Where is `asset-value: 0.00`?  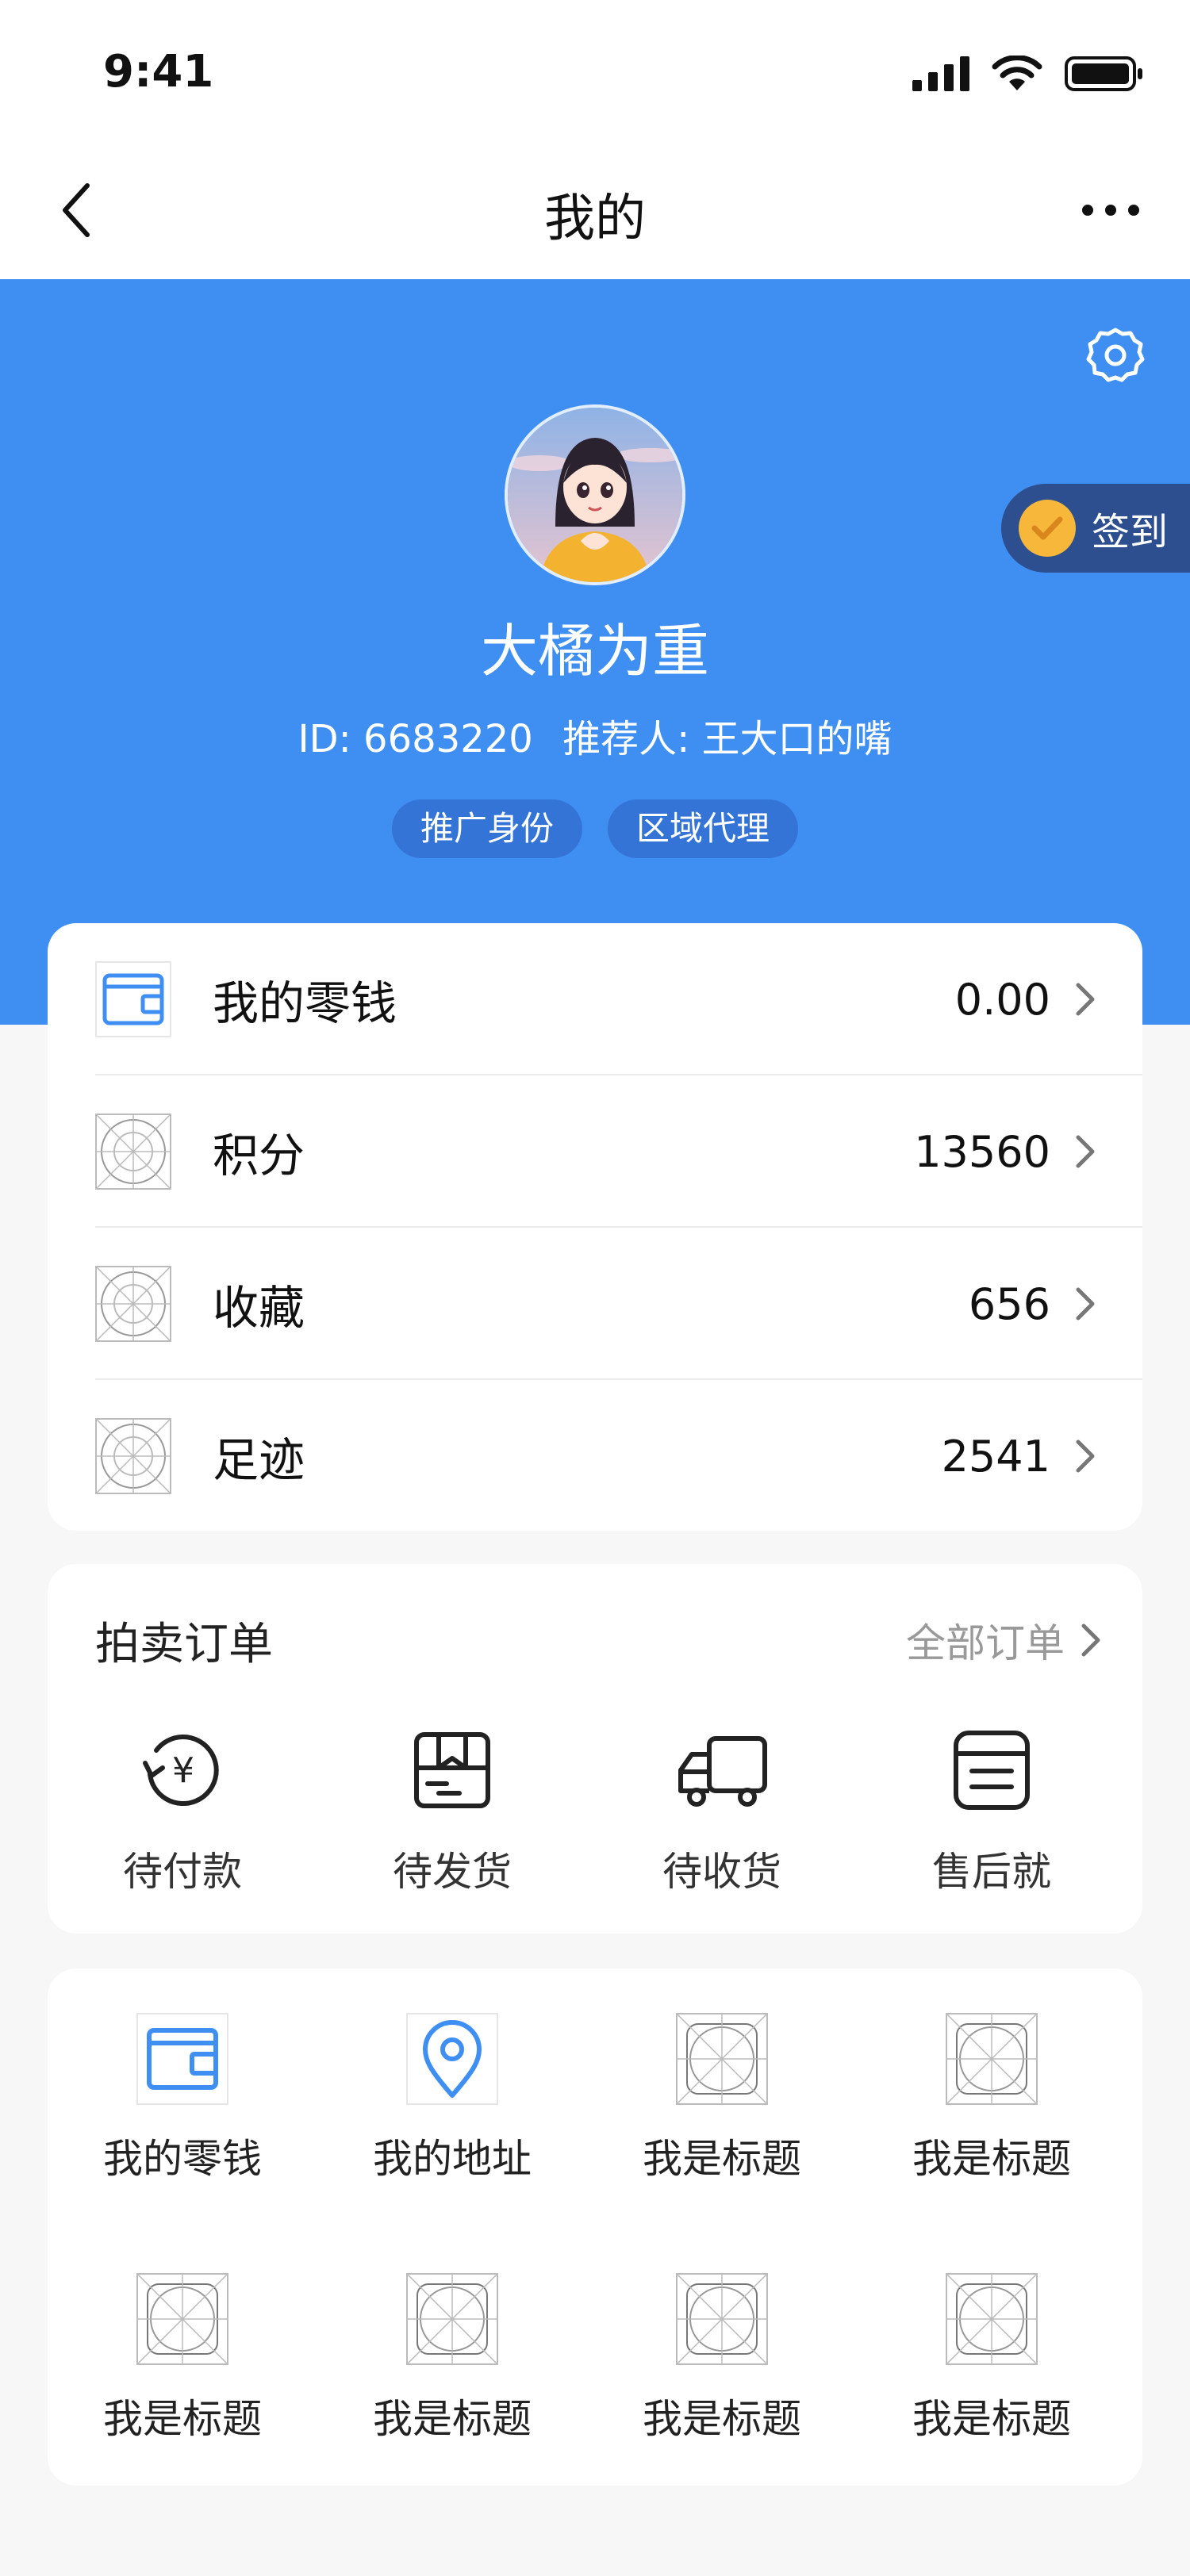
asset-value: 0.00 is located at coordinates (1002, 1000).